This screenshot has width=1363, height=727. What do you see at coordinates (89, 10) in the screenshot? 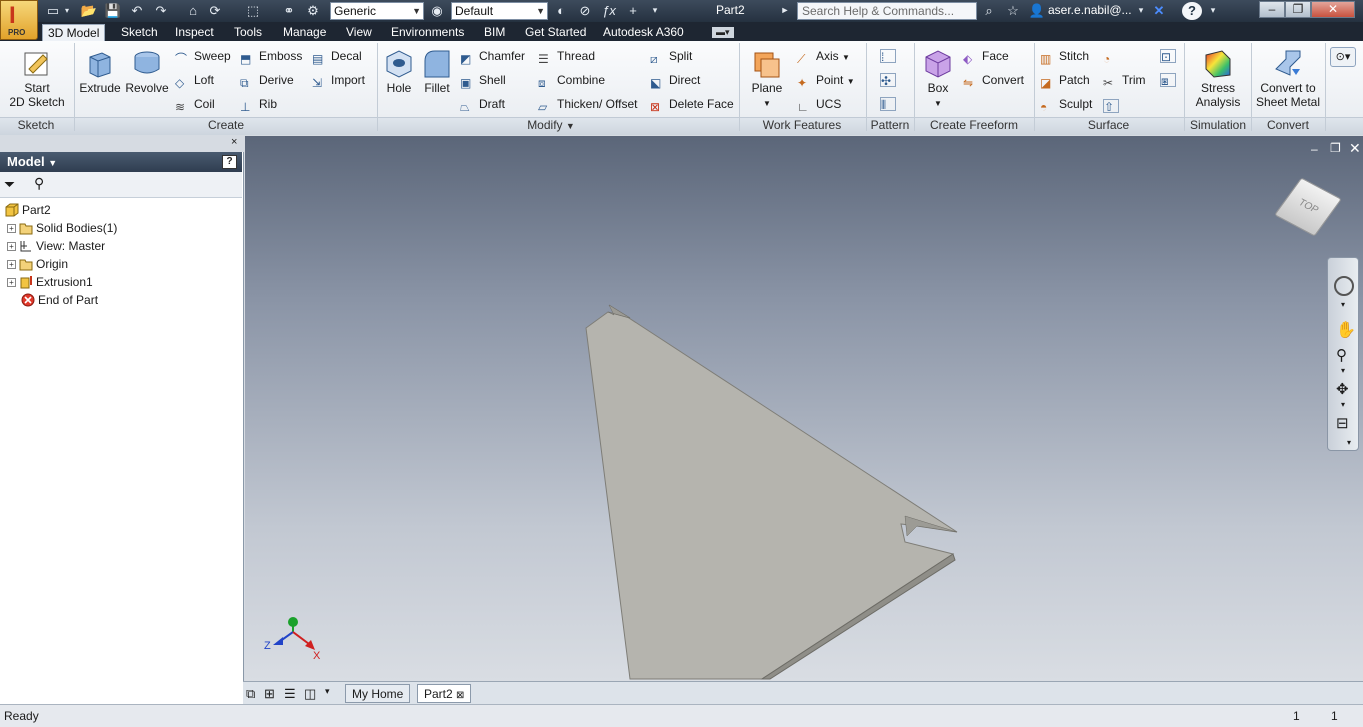
I see `open-icon: 📂` at bounding box center [89, 10].